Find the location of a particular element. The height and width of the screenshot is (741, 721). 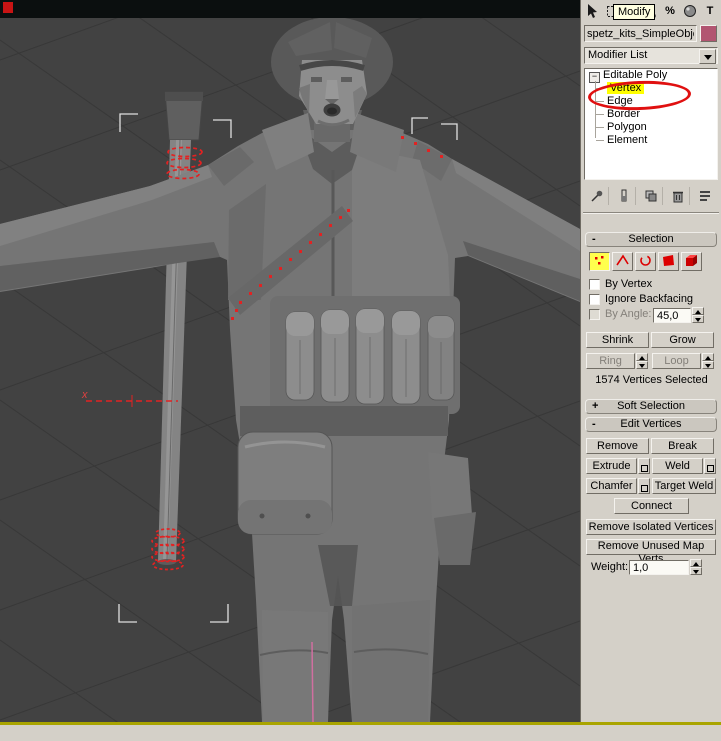

extrude-settings-button is located at coordinates (644, 466).